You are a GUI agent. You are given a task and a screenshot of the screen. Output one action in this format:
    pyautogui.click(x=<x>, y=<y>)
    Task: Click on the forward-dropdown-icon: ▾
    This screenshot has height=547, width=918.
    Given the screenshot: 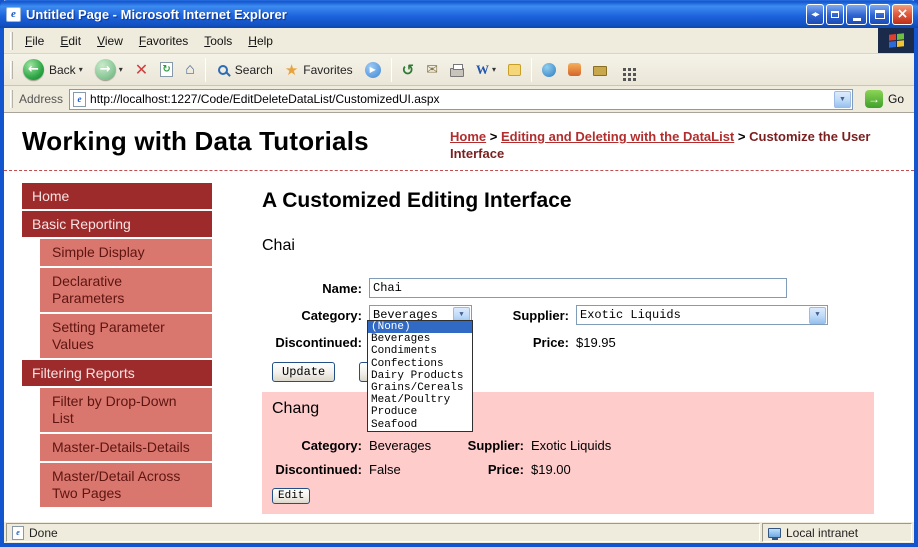 What is the action you would take?
    pyautogui.click(x=121, y=69)
    